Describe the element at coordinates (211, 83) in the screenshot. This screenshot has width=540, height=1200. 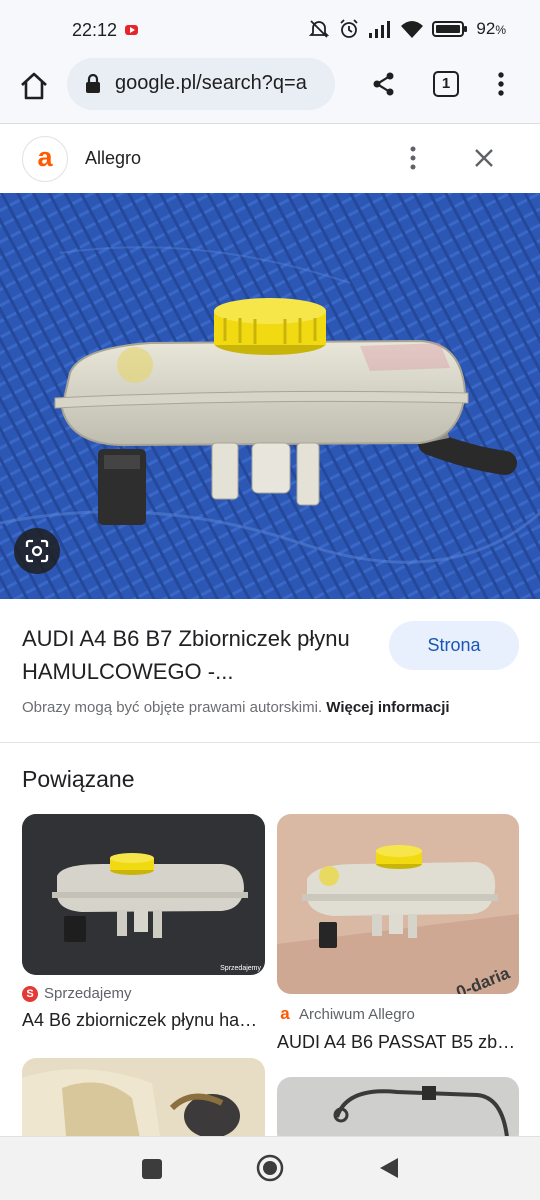
I see `url-text: google.pl/search?q=a` at that location.